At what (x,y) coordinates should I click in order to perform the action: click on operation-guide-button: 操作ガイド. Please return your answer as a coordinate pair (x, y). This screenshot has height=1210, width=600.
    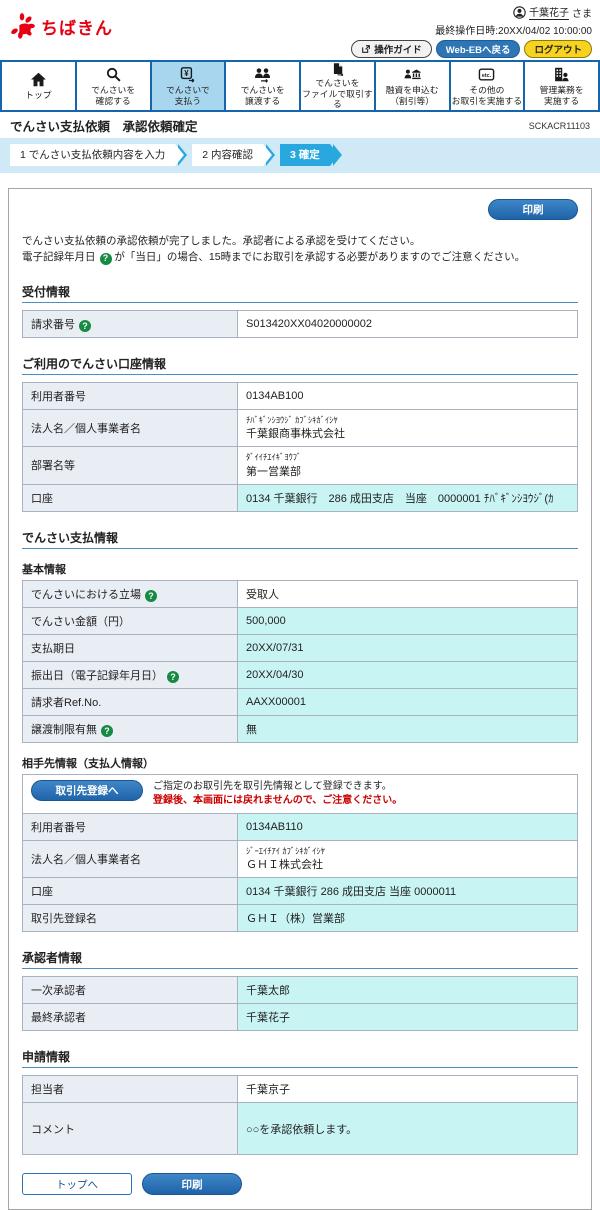
    Looking at the image, I should click on (391, 49).